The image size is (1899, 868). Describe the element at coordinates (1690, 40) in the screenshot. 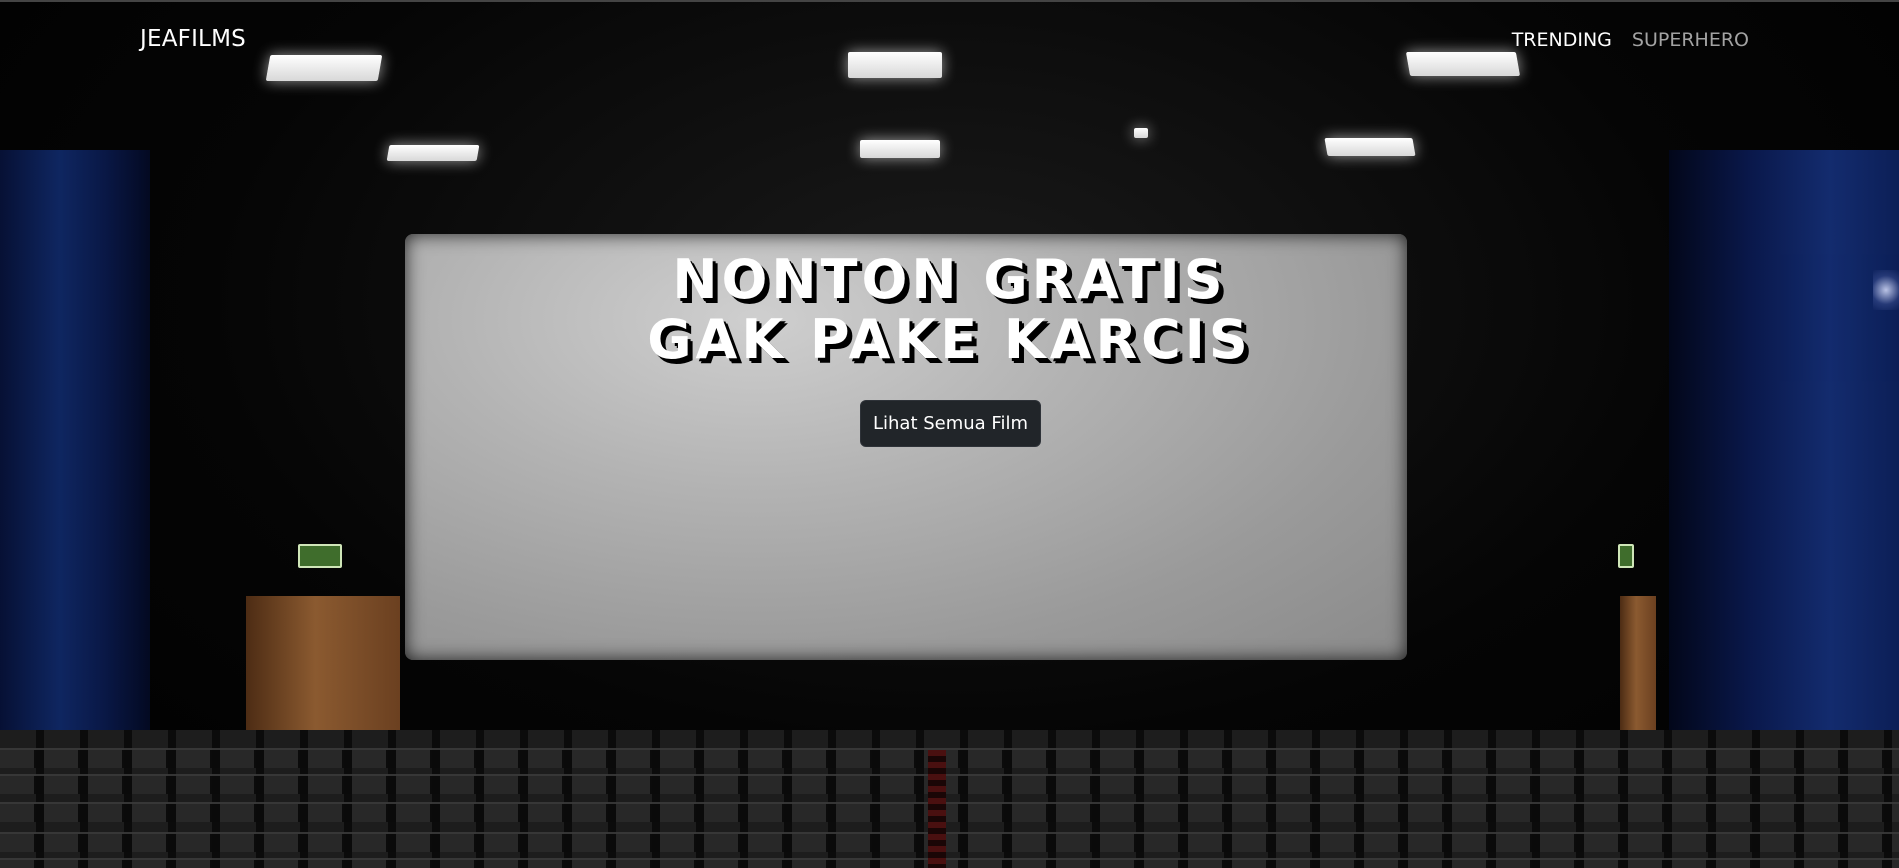

I see `nav-link-superhero: SUPERHERO` at that location.